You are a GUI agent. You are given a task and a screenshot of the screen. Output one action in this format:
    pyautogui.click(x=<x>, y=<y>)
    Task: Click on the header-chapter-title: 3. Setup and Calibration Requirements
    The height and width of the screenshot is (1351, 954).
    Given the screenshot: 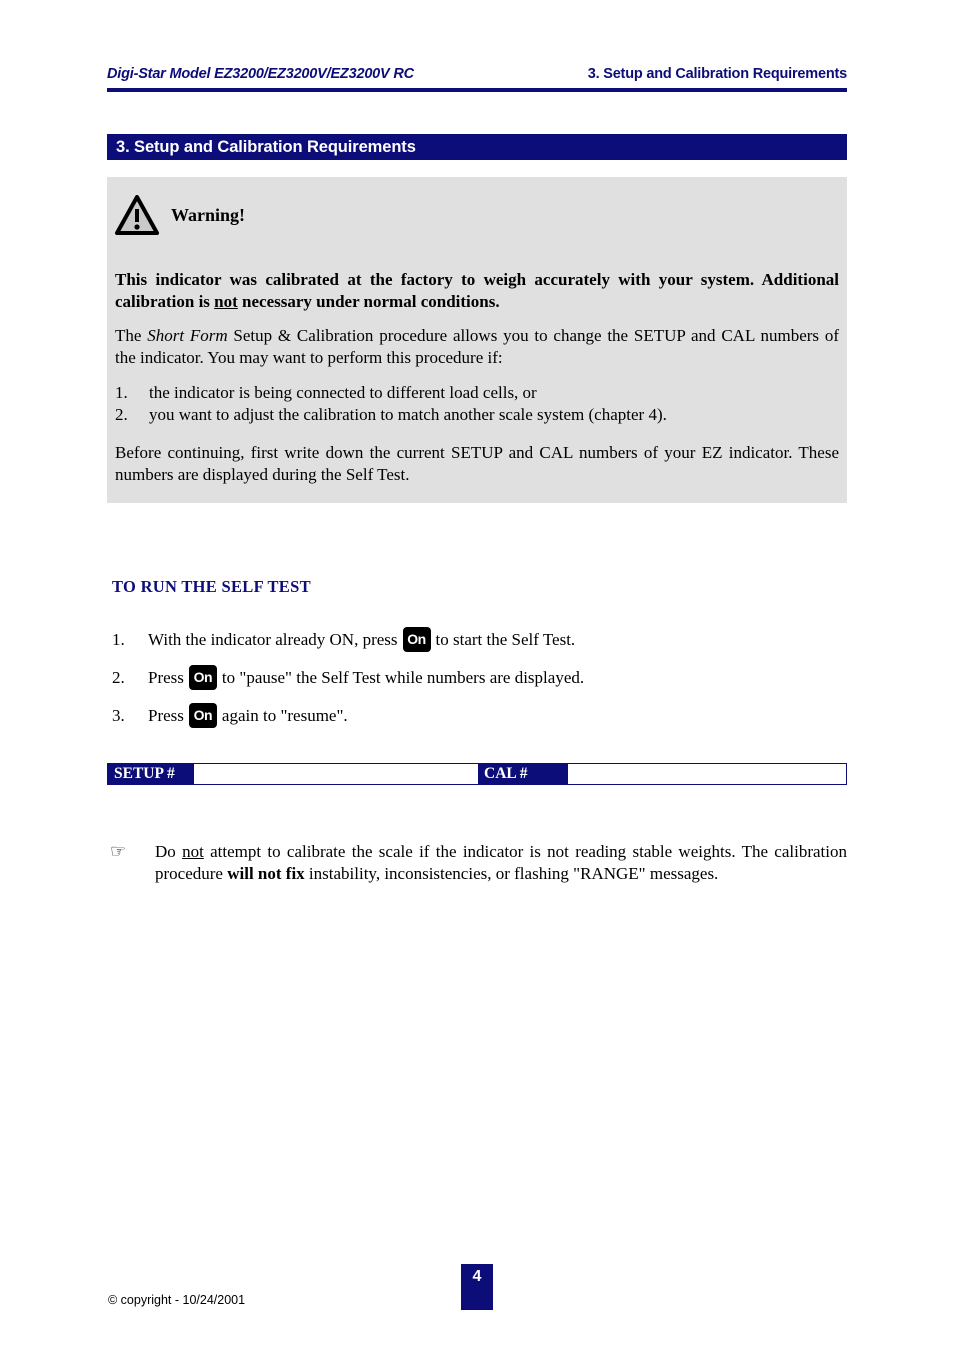 What is the action you would take?
    pyautogui.click(x=717, y=74)
    